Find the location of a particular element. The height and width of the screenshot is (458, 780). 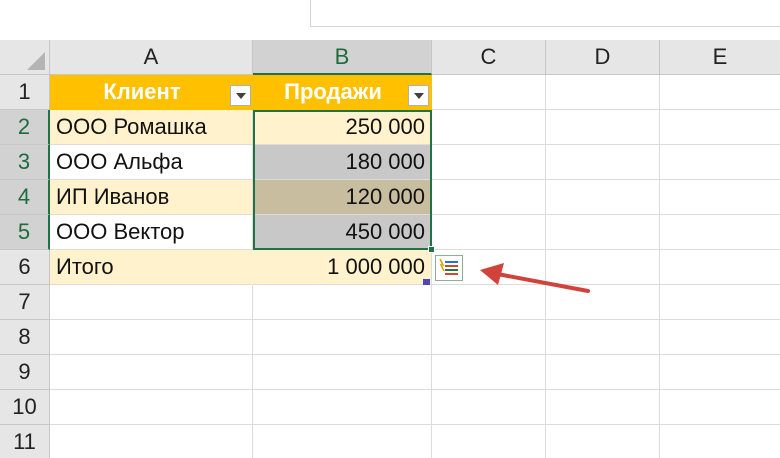

filter-dropdown-button-client is located at coordinates (240, 95).